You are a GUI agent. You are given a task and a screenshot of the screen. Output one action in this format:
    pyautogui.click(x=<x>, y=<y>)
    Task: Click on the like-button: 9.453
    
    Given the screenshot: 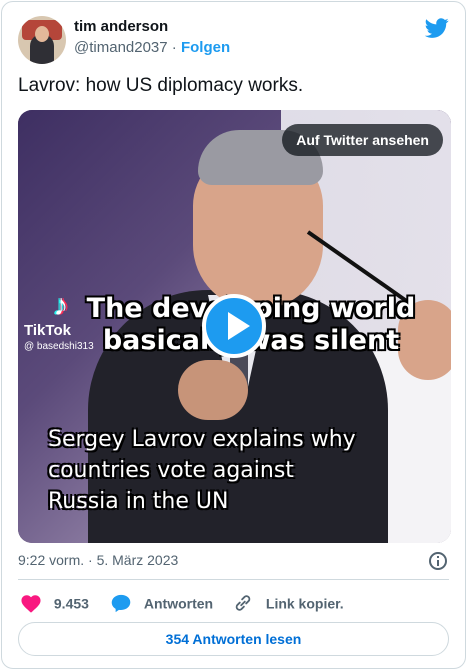 What is the action you would take?
    pyautogui.click(x=54, y=603)
    